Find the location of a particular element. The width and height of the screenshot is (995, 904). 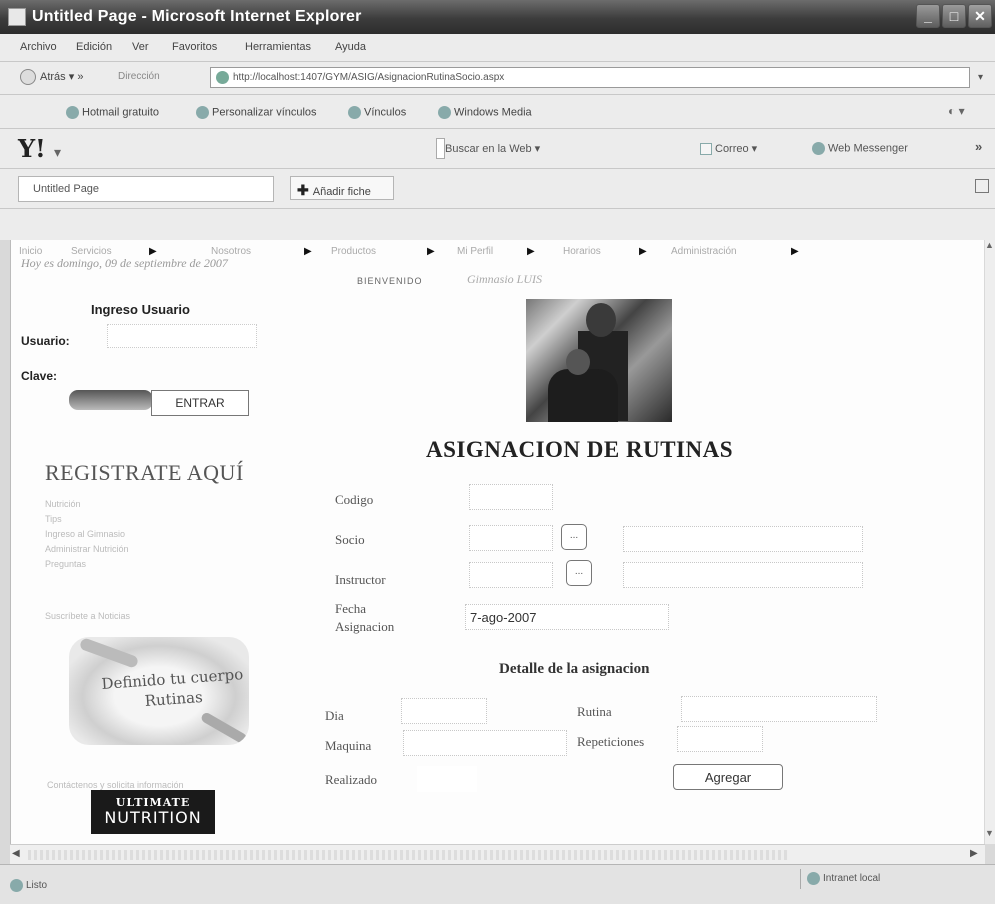

add-button: Agregar is located at coordinates (728, 777).